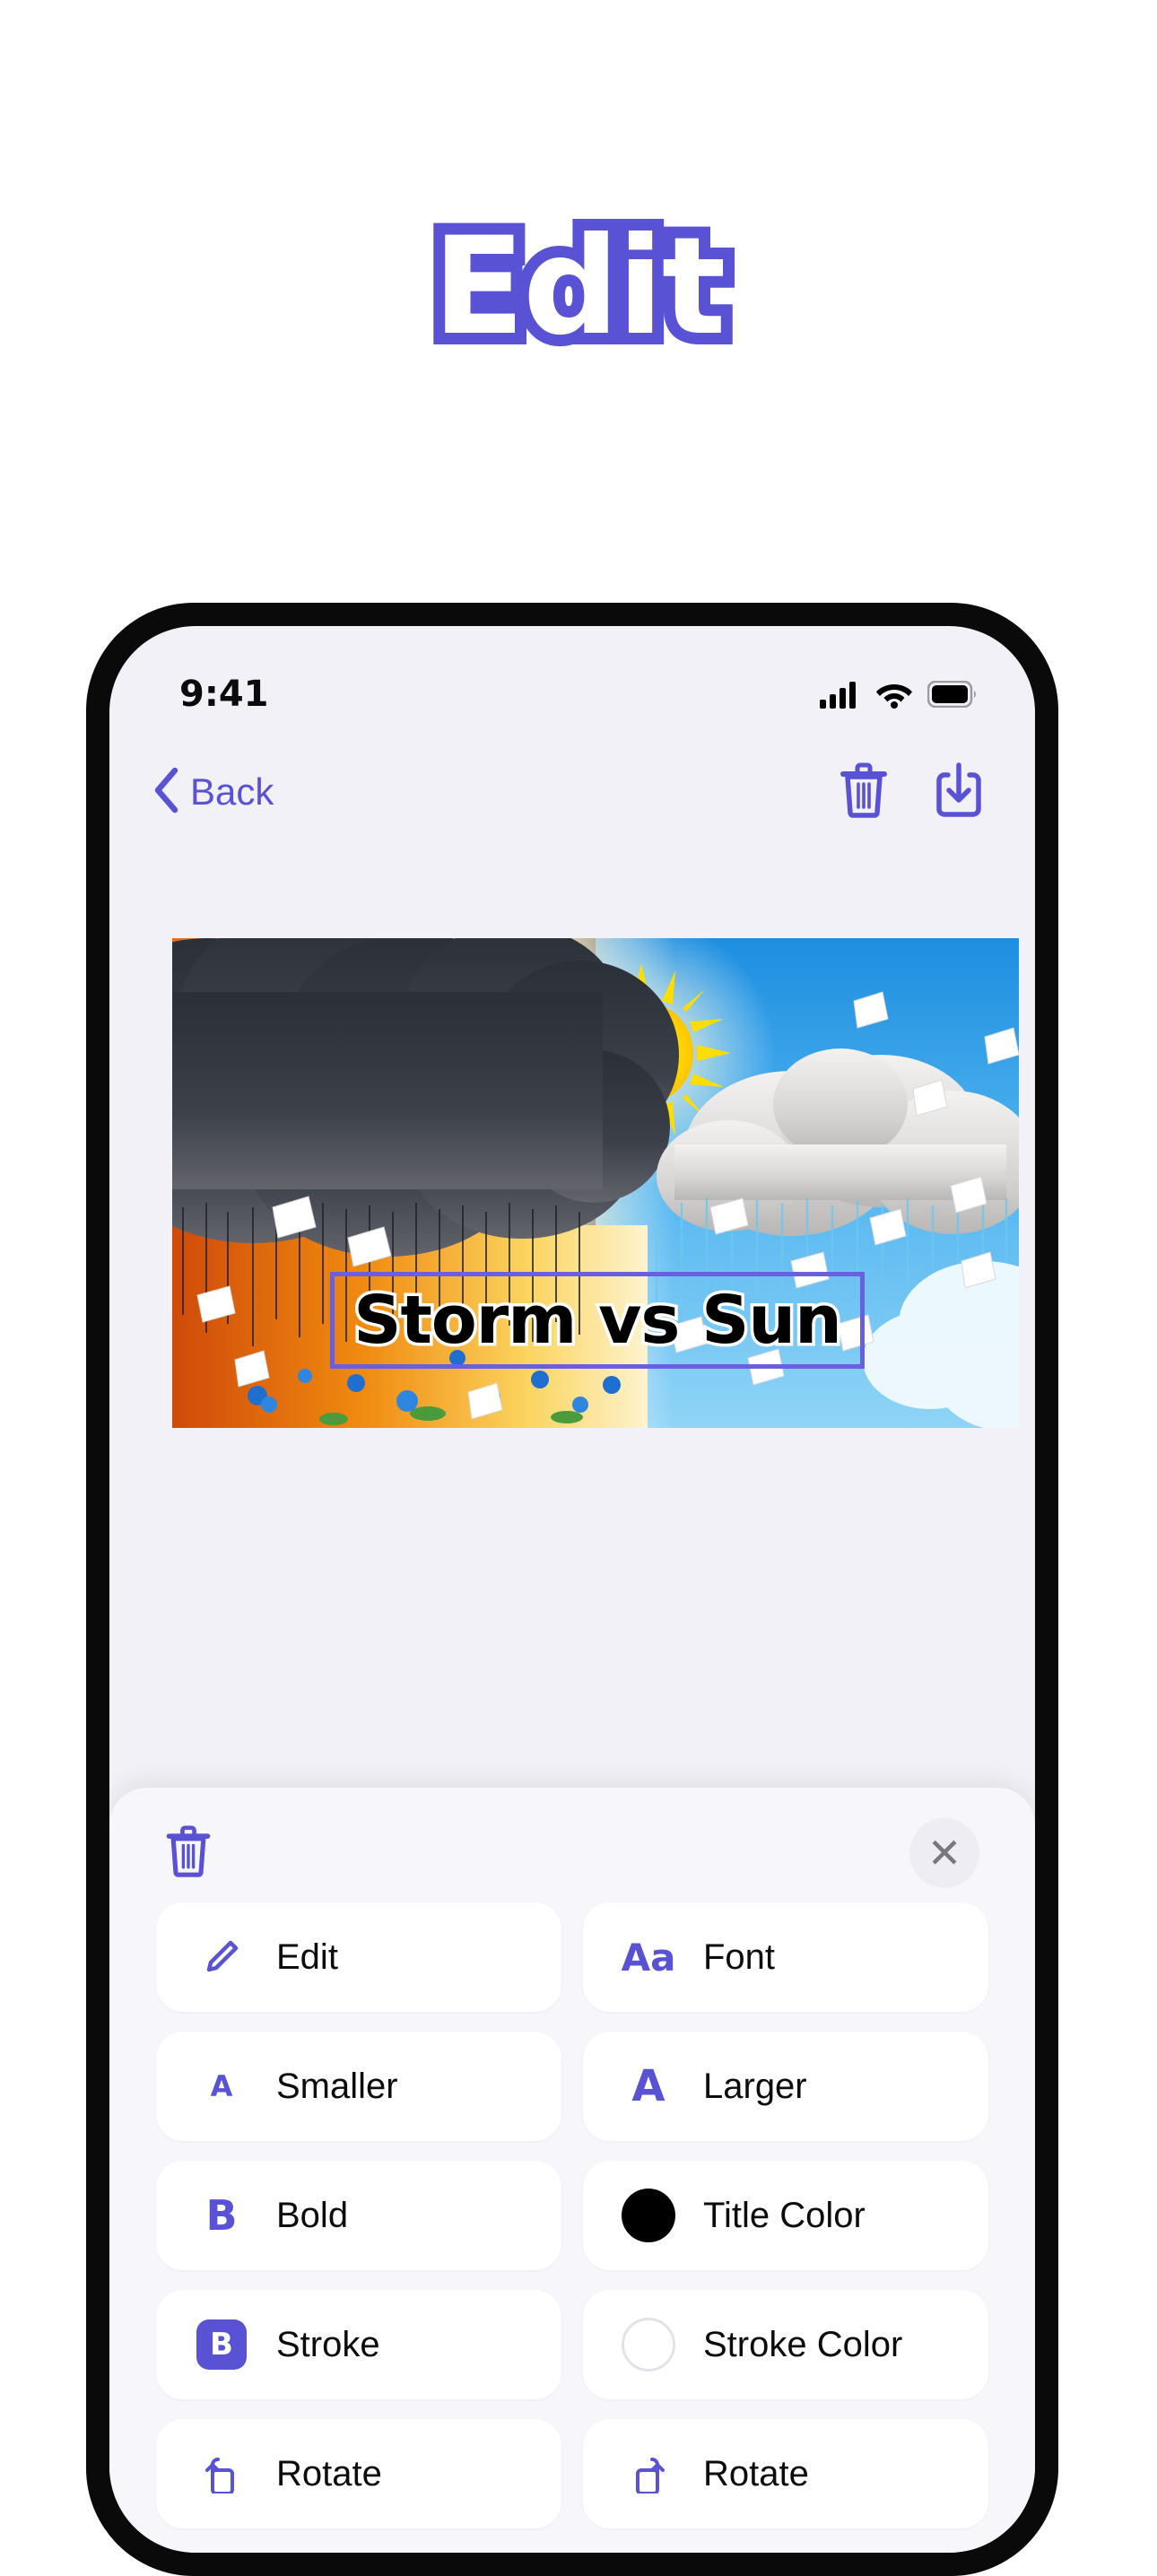 Image resolution: width=1157 pixels, height=2576 pixels. I want to click on back-button: Back, so click(213, 792).